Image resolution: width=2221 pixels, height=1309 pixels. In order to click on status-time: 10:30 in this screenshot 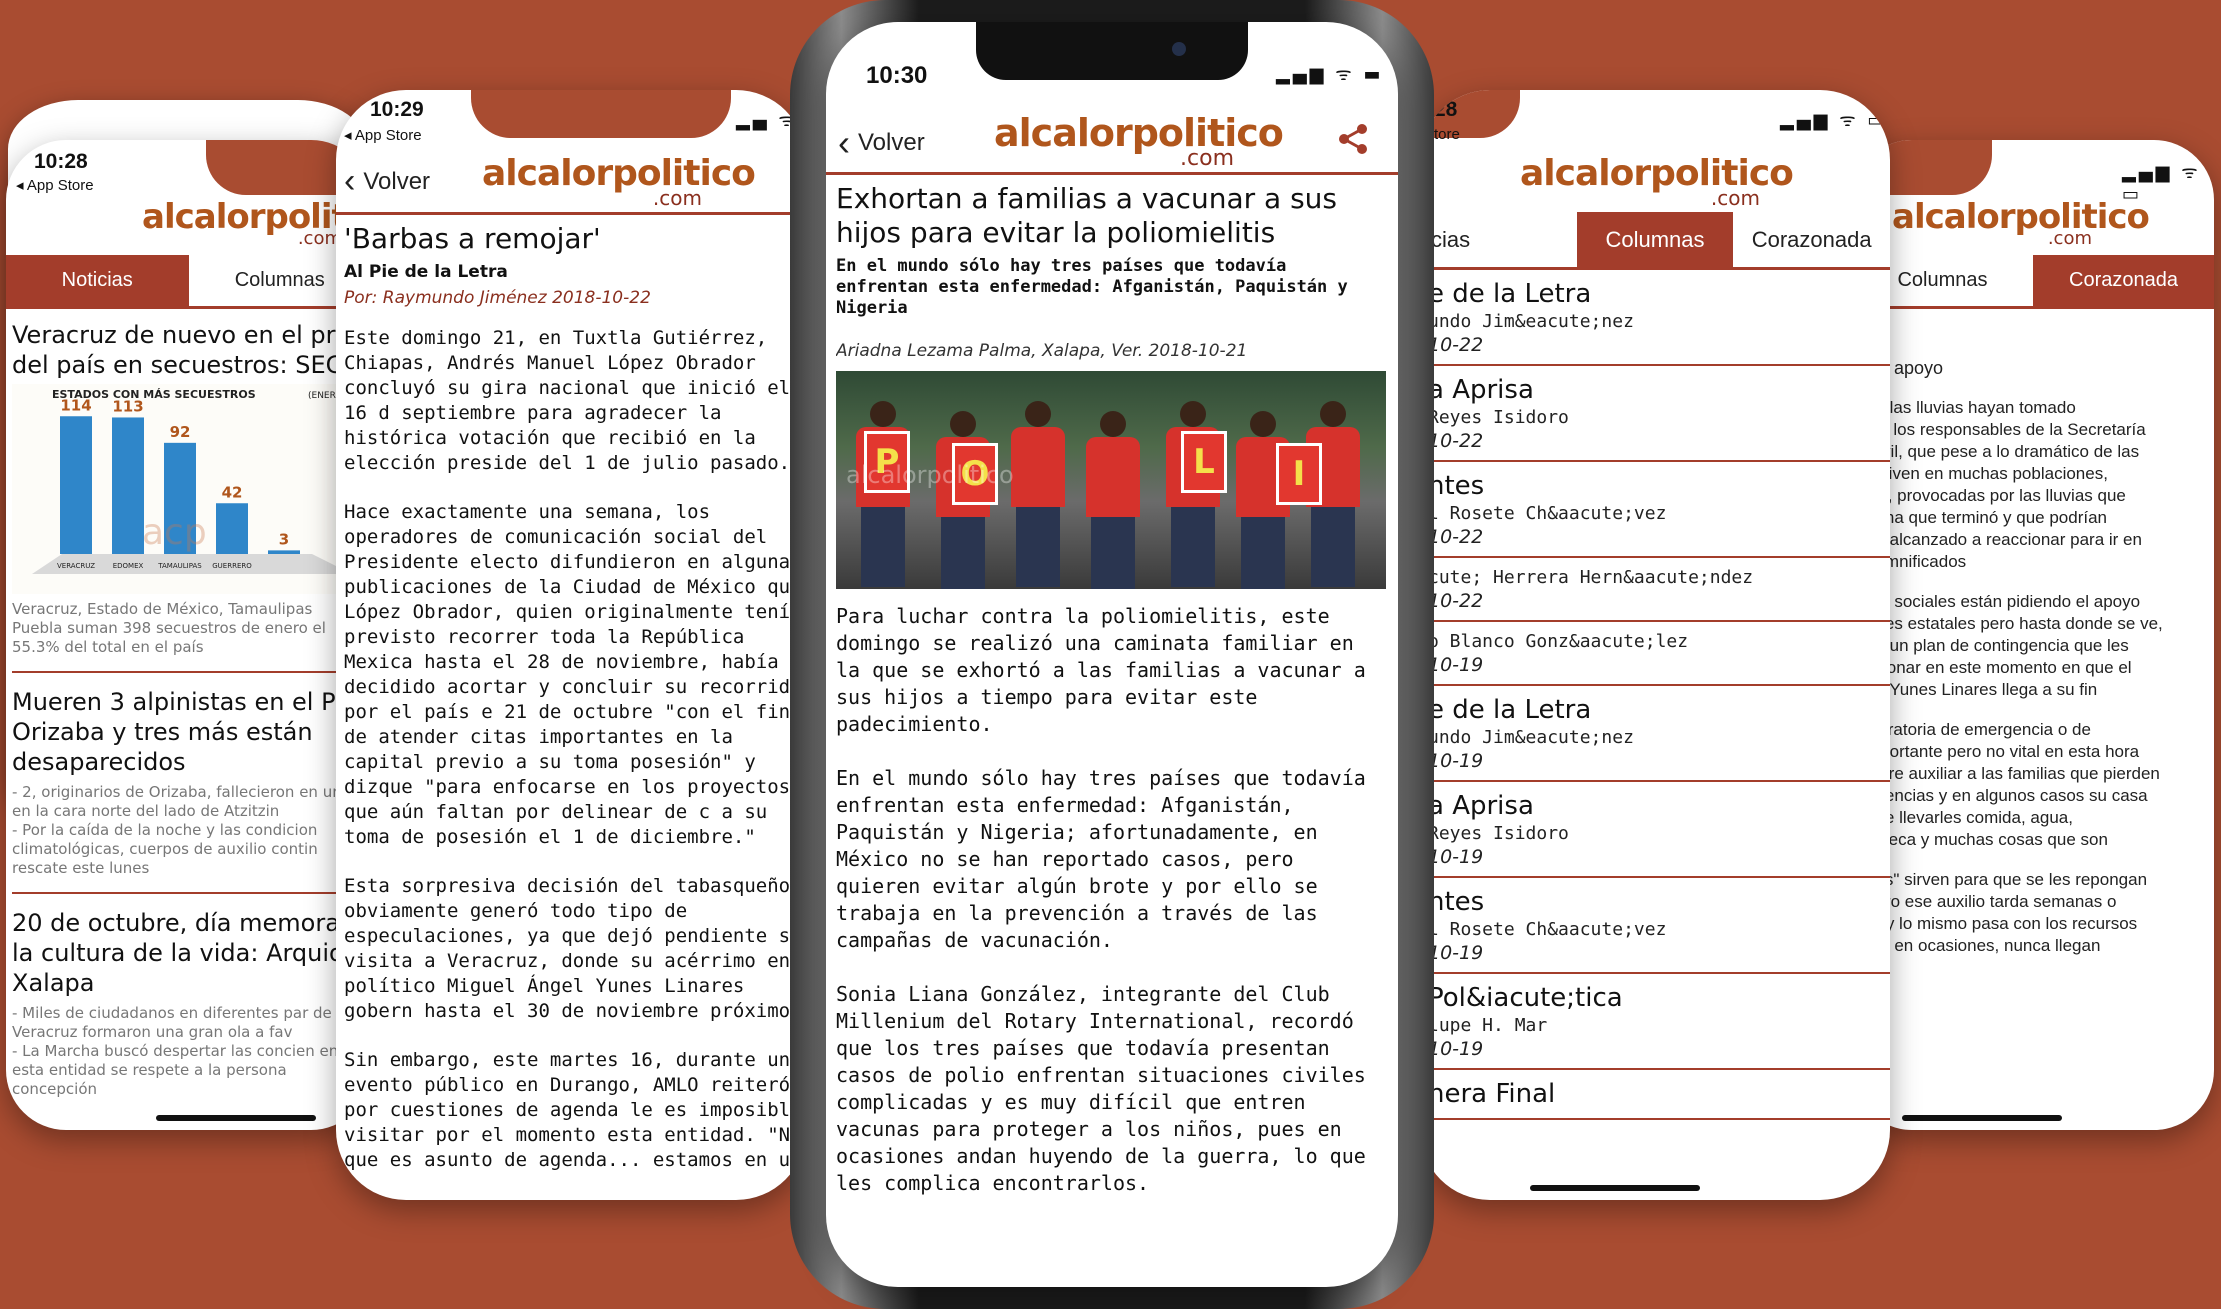, I will do `click(897, 75)`.